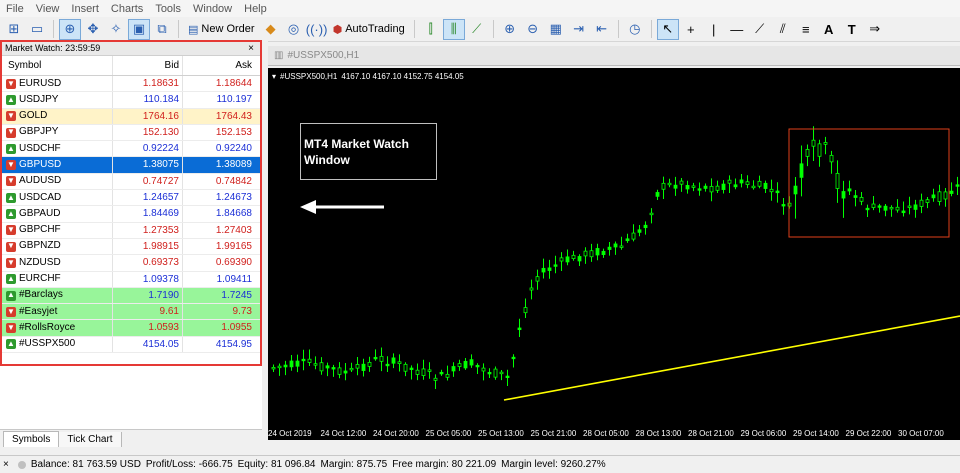 The width and height of the screenshot is (960, 473). I want to click on bar-chart-icon: ⫿, so click(431, 29).